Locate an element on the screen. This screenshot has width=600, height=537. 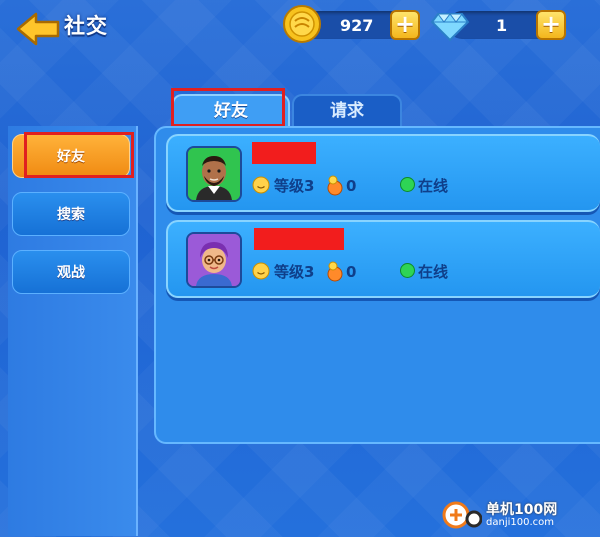
tab-friends: 好友 is located at coordinates (231, 111).